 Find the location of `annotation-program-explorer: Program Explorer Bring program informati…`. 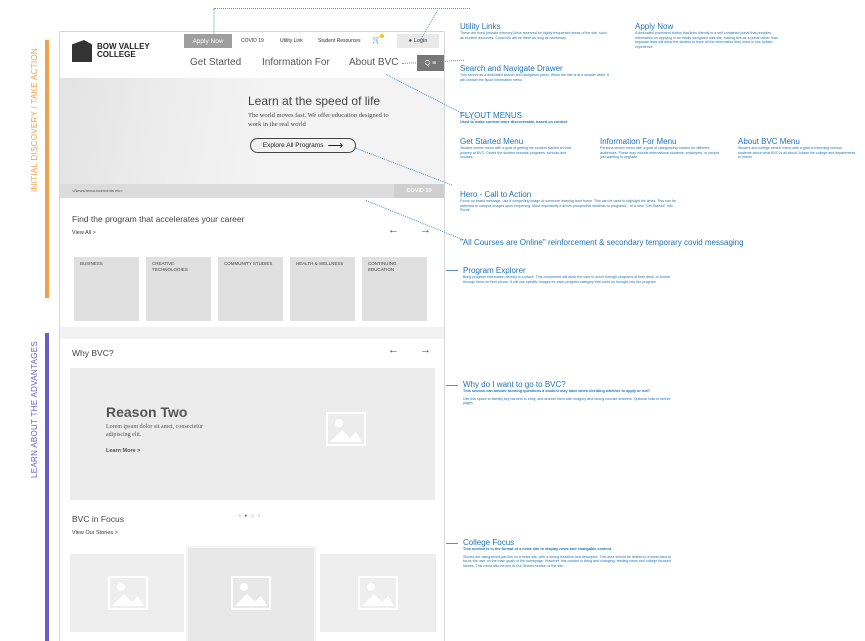

annotation-program-explorer: Program Explorer Bring program informati… is located at coordinates (566, 275).